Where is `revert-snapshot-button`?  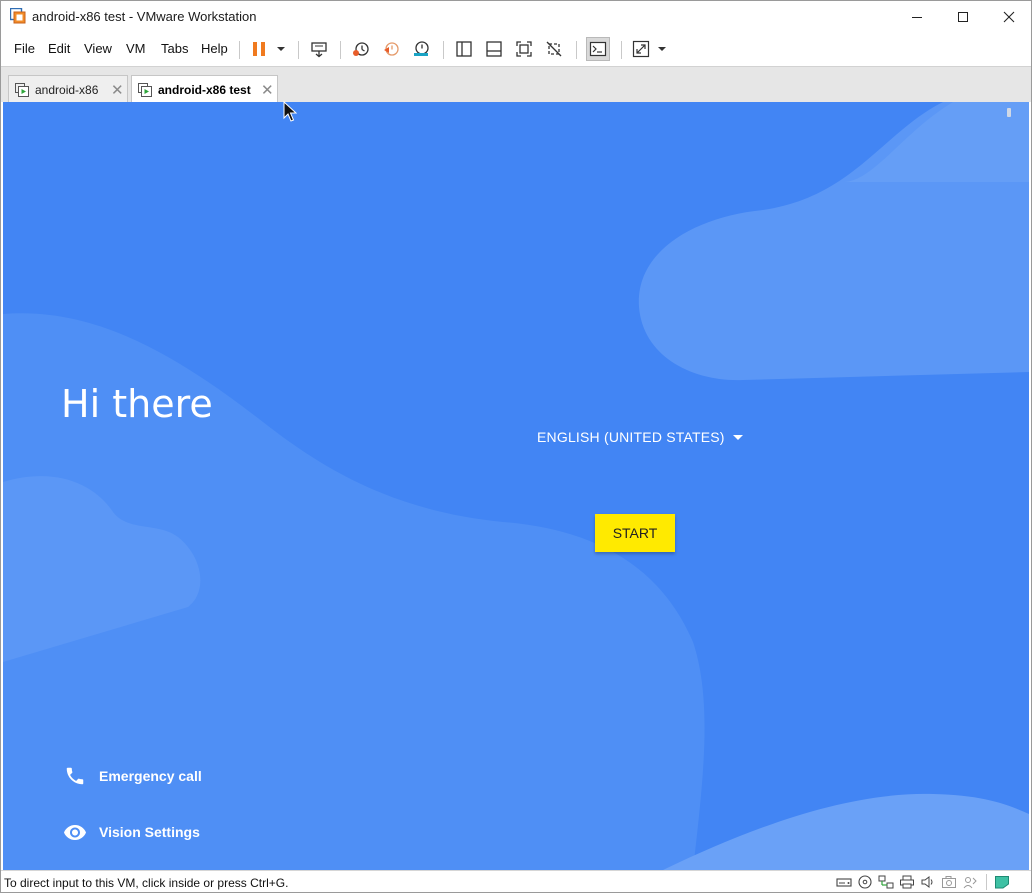 revert-snapshot-button is located at coordinates (391, 49).